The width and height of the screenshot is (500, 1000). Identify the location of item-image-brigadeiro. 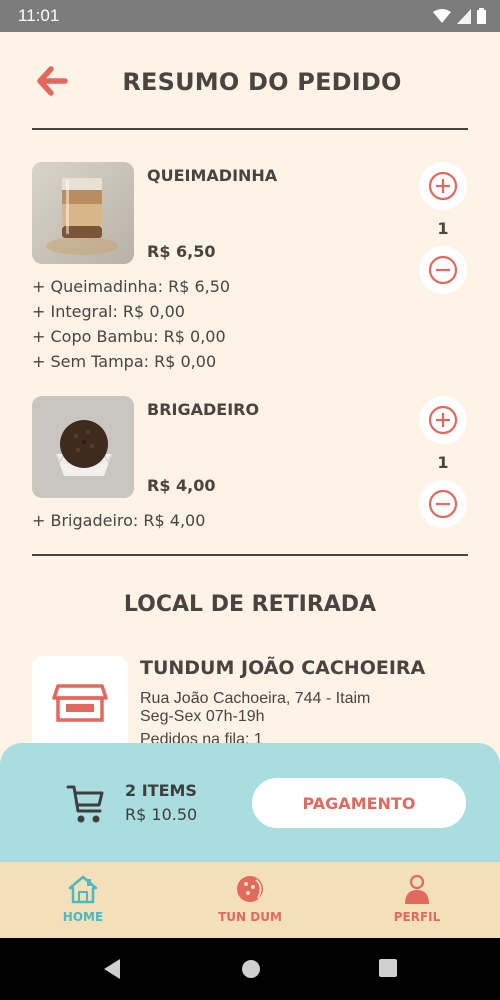
(83, 447).